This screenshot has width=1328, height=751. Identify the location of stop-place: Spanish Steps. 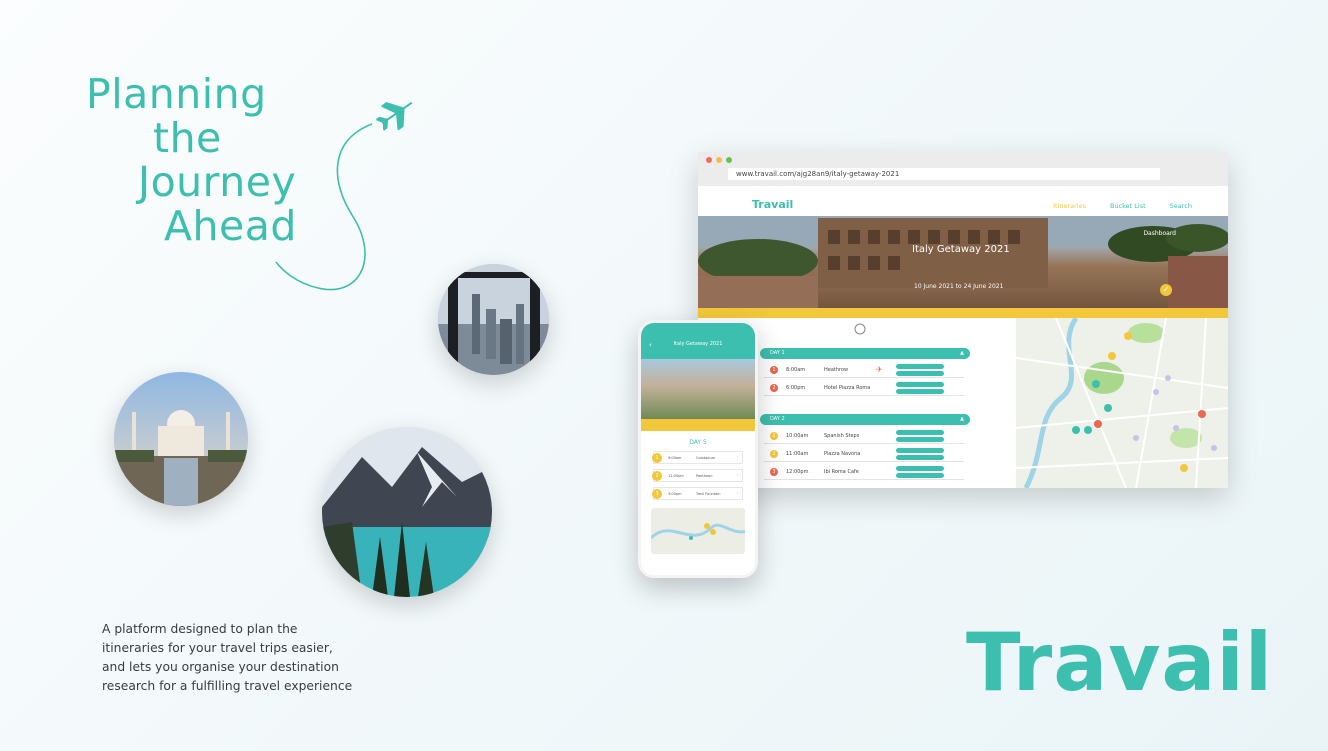
(842, 436).